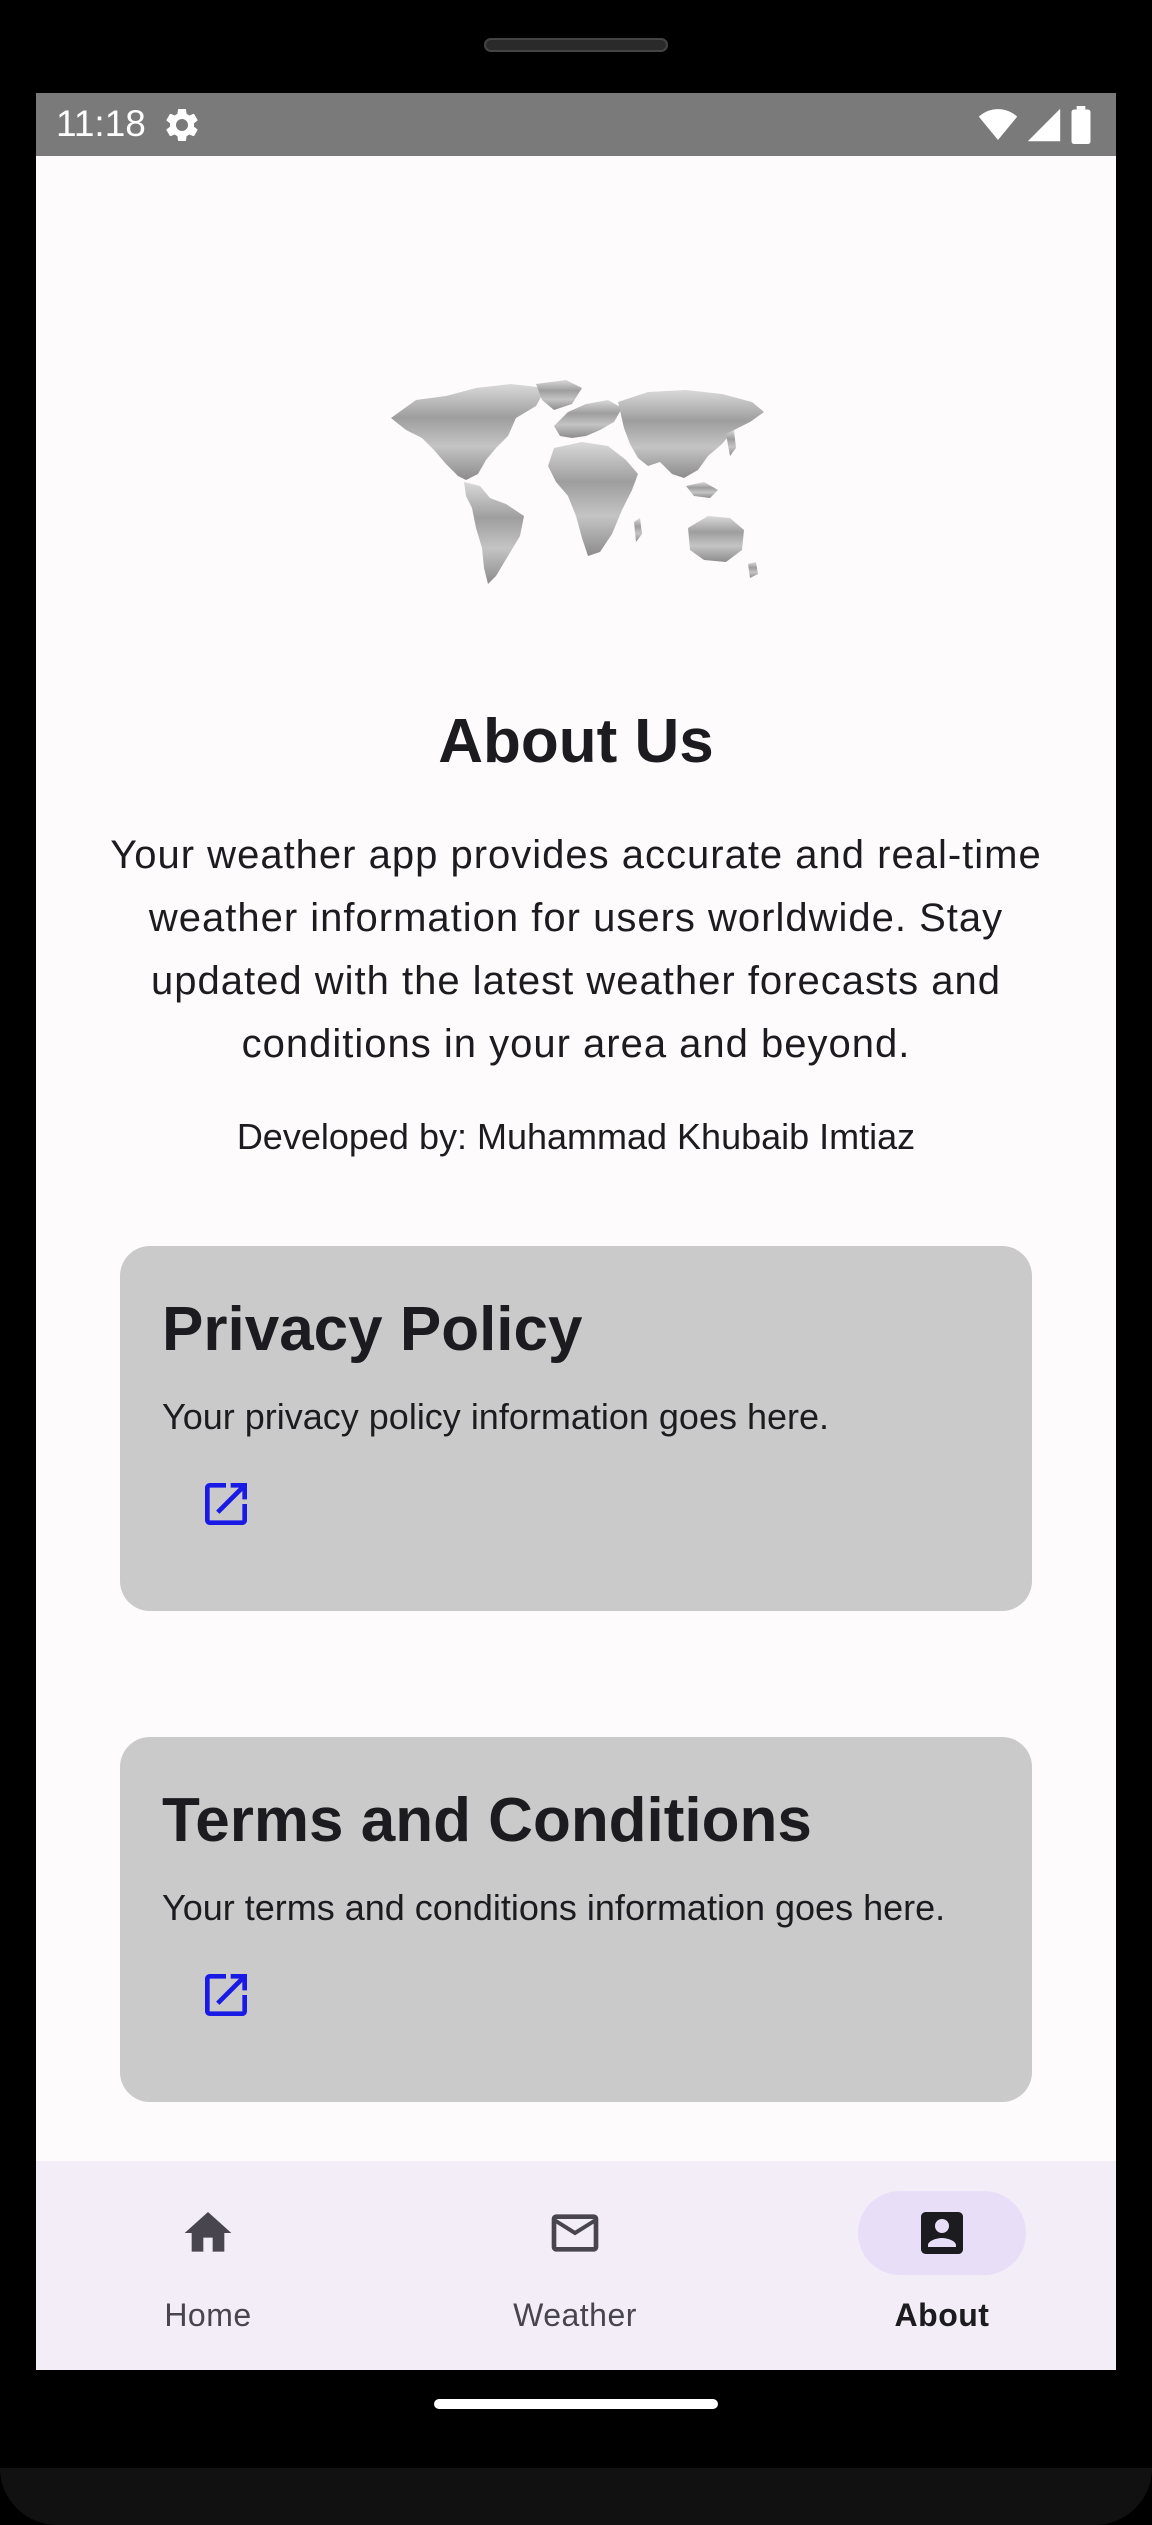 This screenshot has height=2525, width=1152. What do you see at coordinates (576, 2404) in the screenshot?
I see `home-gesture-bar` at bounding box center [576, 2404].